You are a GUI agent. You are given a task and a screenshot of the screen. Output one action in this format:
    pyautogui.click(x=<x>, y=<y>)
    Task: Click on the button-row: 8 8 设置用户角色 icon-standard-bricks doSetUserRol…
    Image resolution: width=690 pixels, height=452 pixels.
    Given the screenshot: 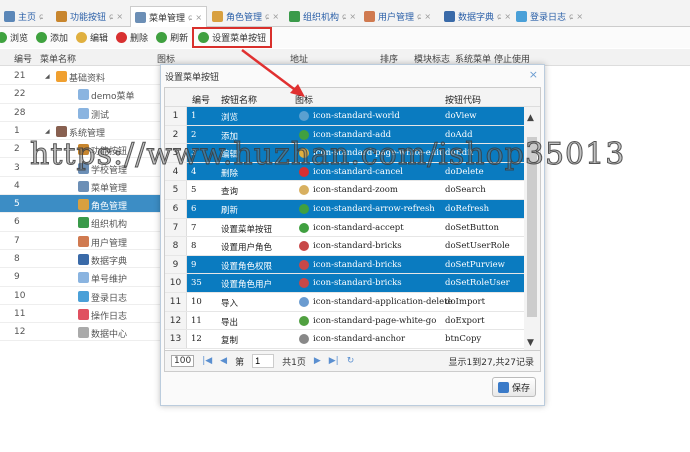 What is the action you would take?
    pyautogui.click(x=345, y=246)
    